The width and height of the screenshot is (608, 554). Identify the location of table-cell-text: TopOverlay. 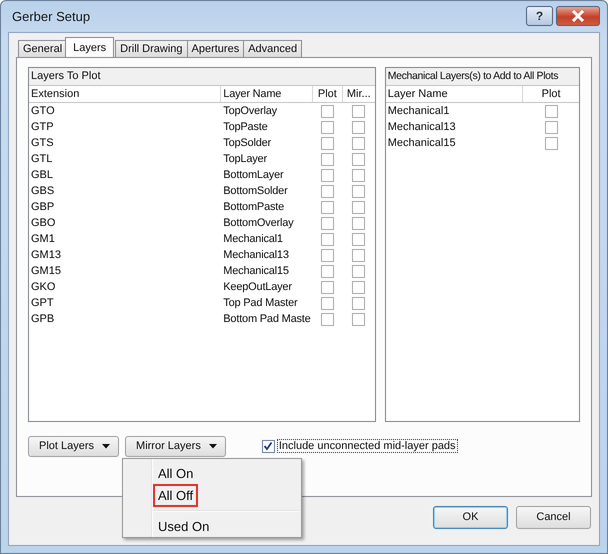
(250, 111).